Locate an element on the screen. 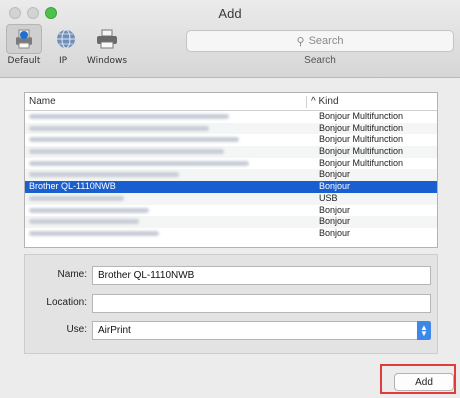  default-label: Default is located at coordinates (24, 61).